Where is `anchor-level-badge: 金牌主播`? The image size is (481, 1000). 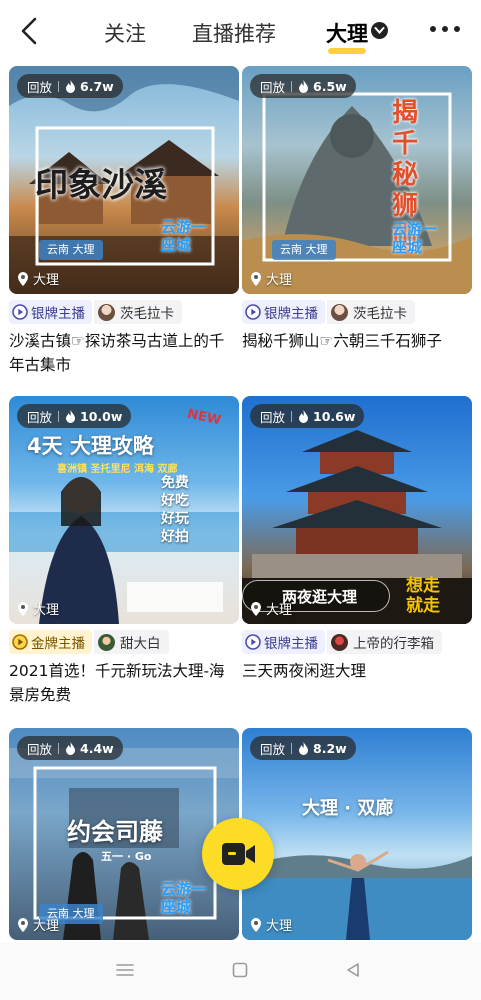
anchor-level-badge: 金牌主播 is located at coordinates (50, 642).